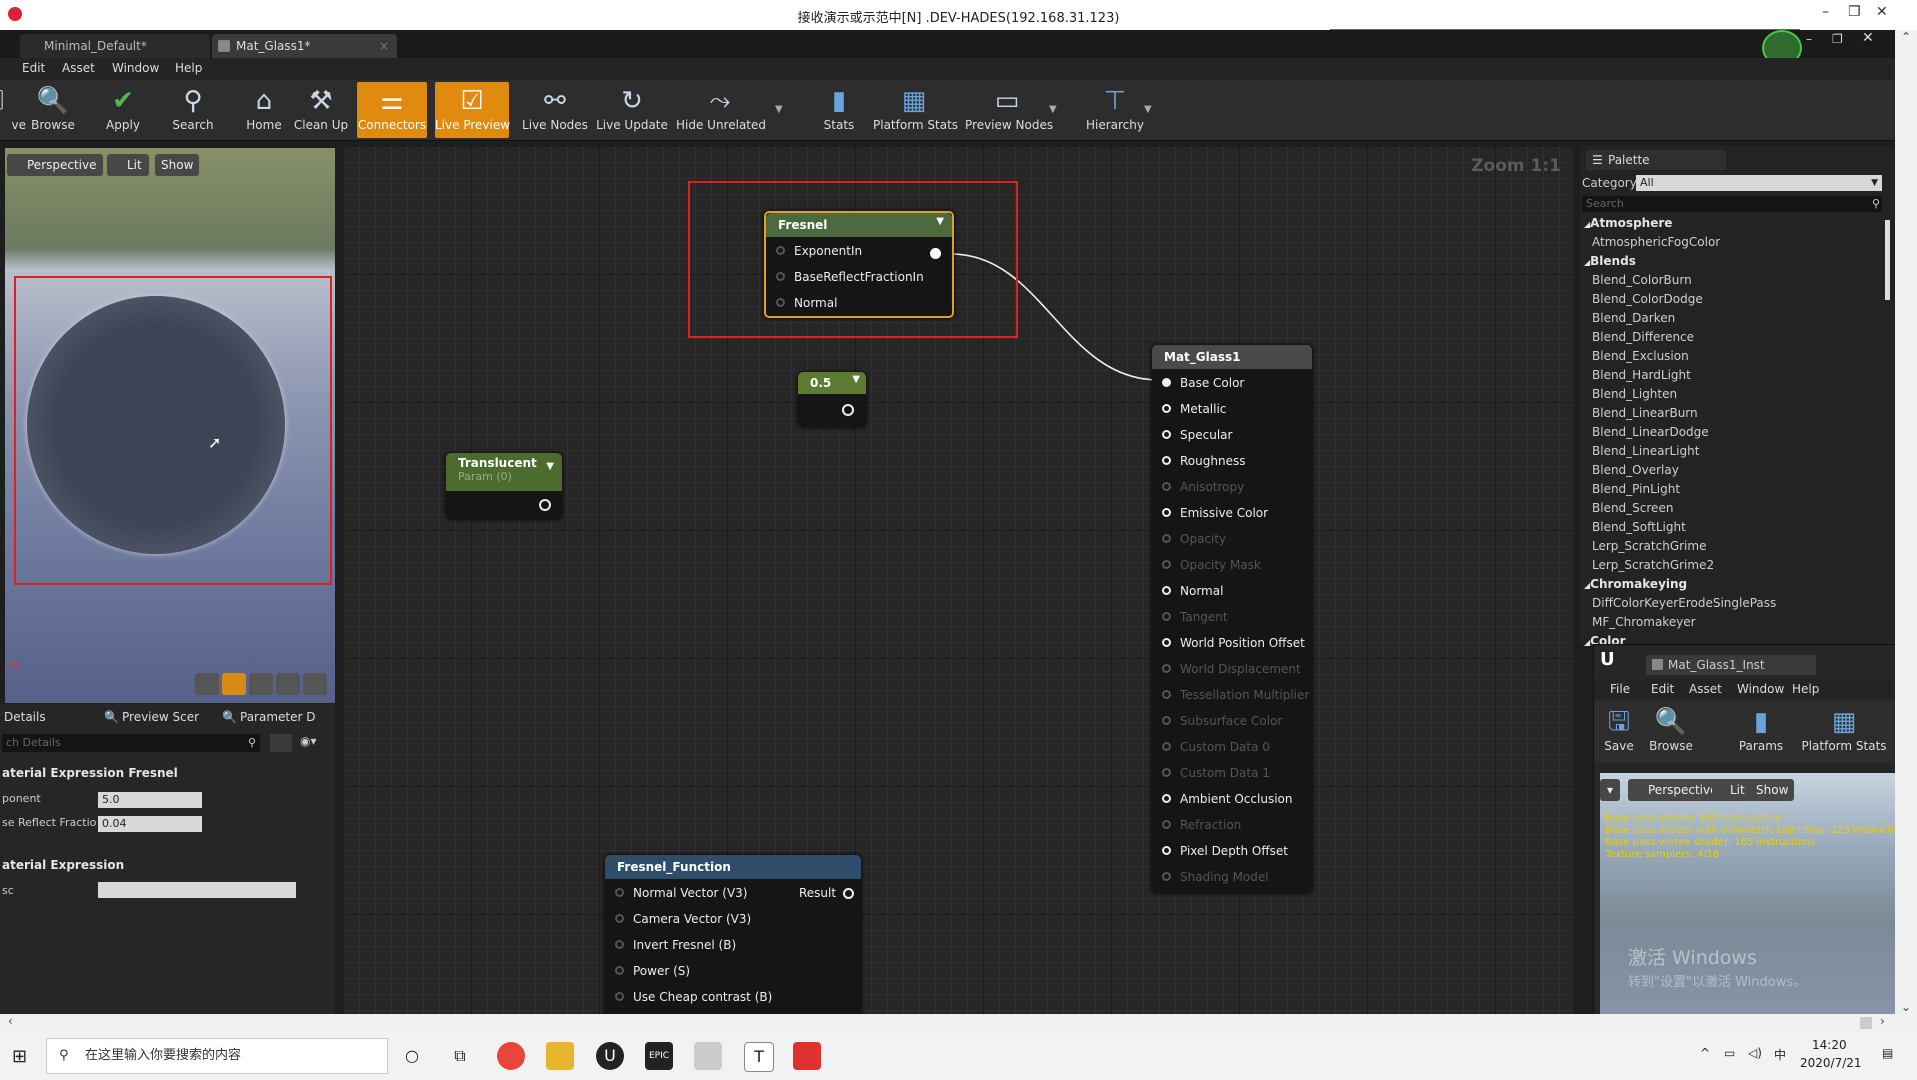 The width and height of the screenshot is (1917, 1080). What do you see at coordinates (947, 1023) in the screenshot?
I see `horizontal-scrollbar: ‹ ›` at bounding box center [947, 1023].